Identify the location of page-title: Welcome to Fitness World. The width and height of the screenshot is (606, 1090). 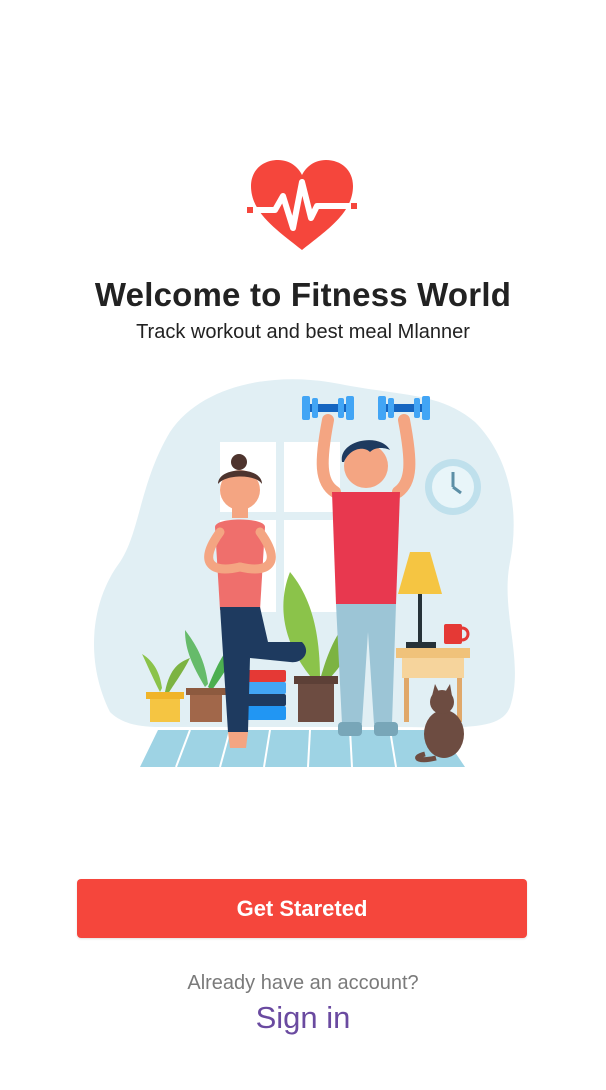
(303, 294).